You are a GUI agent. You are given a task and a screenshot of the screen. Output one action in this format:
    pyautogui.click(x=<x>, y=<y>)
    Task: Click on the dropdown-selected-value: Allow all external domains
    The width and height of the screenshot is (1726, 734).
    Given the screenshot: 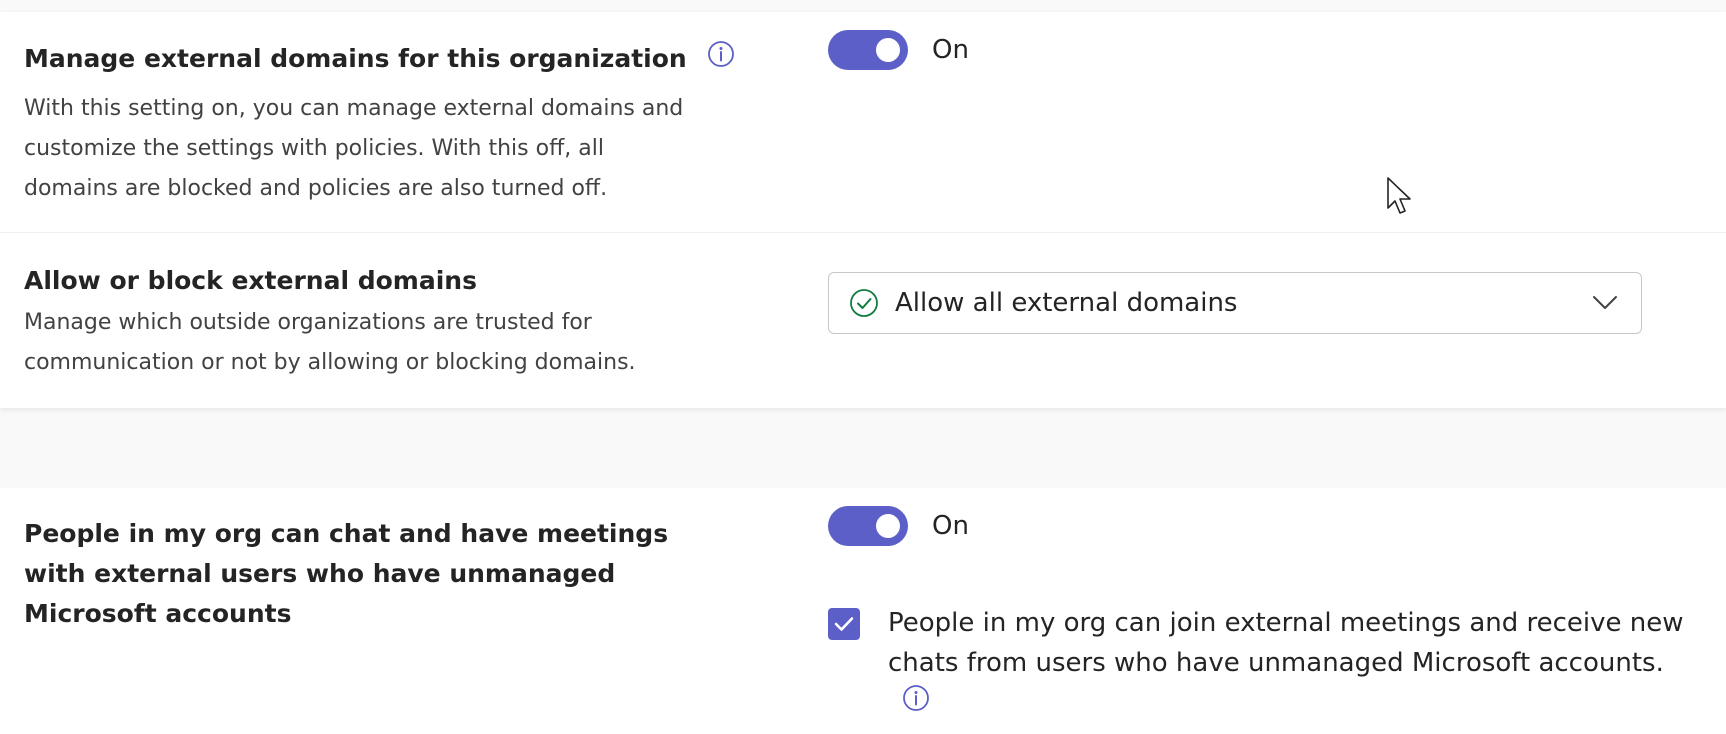 What is the action you would take?
    pyautogui.click(x=1066, y=303)
    